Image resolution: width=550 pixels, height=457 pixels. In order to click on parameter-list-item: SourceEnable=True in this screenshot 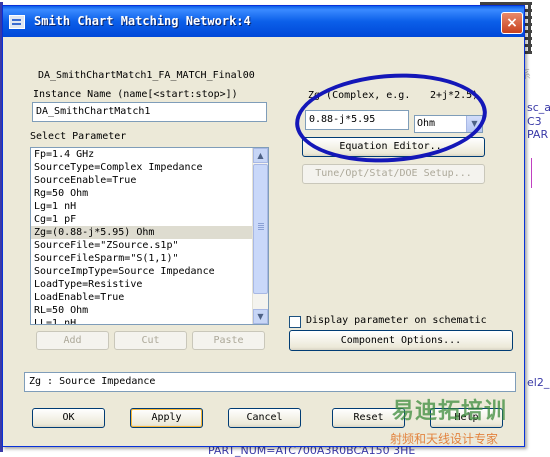, I will do `click(149, 180)`.